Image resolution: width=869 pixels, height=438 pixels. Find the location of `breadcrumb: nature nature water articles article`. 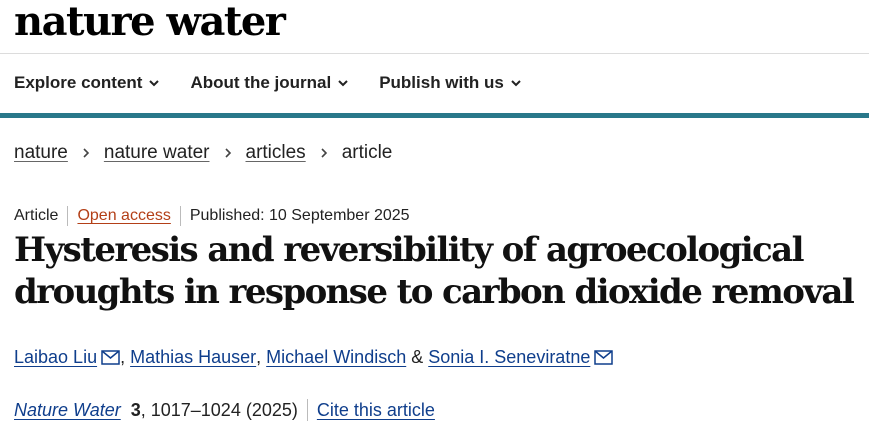

breadcrumb: nature nature water articles article is located at coordinates (203, 153).